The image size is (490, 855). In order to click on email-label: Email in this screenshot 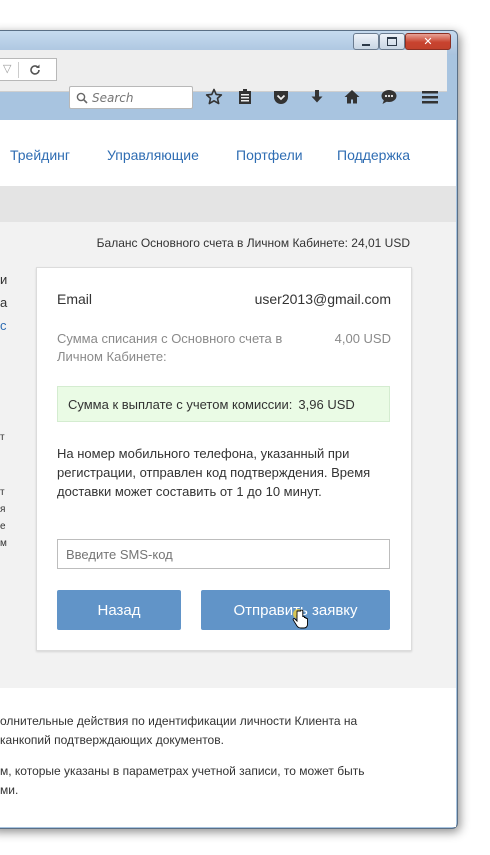, I will do `click(75, 299)`.